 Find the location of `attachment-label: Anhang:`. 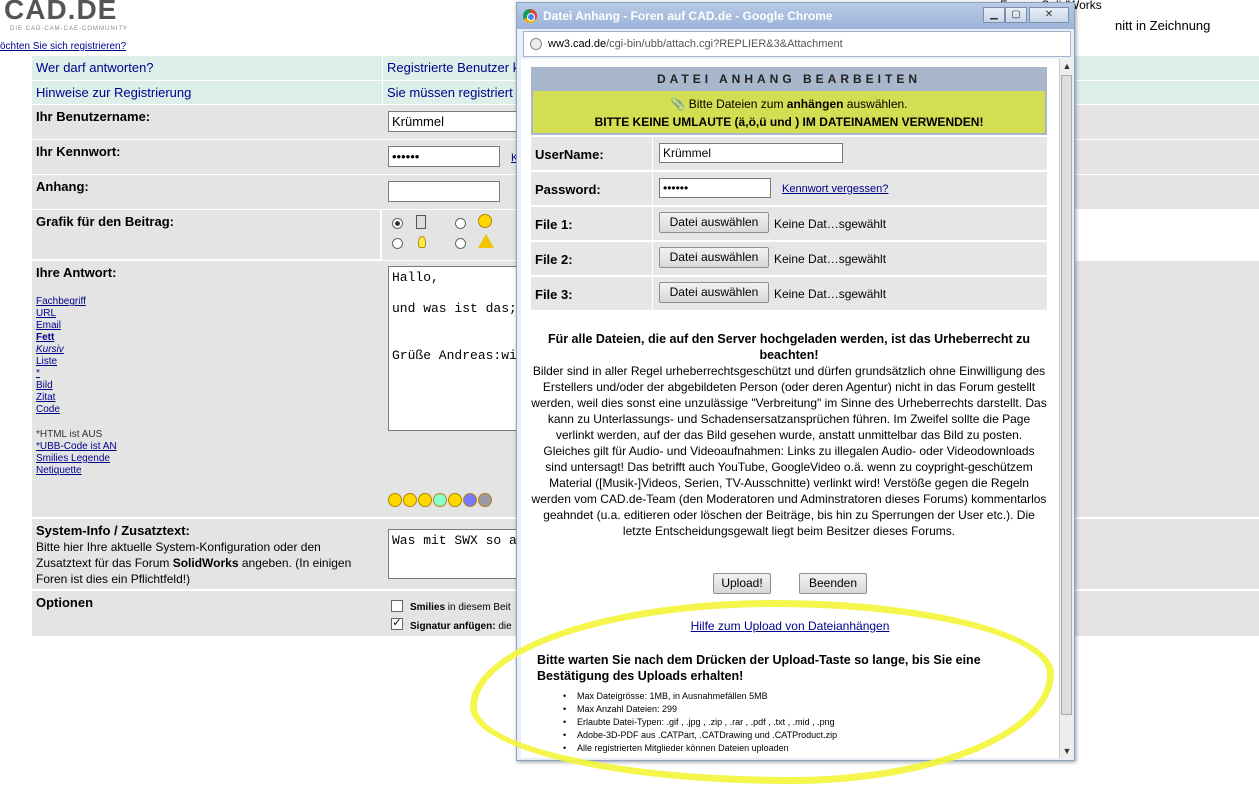

attachment-label: Anhang: is located at coordinates (62, 186).